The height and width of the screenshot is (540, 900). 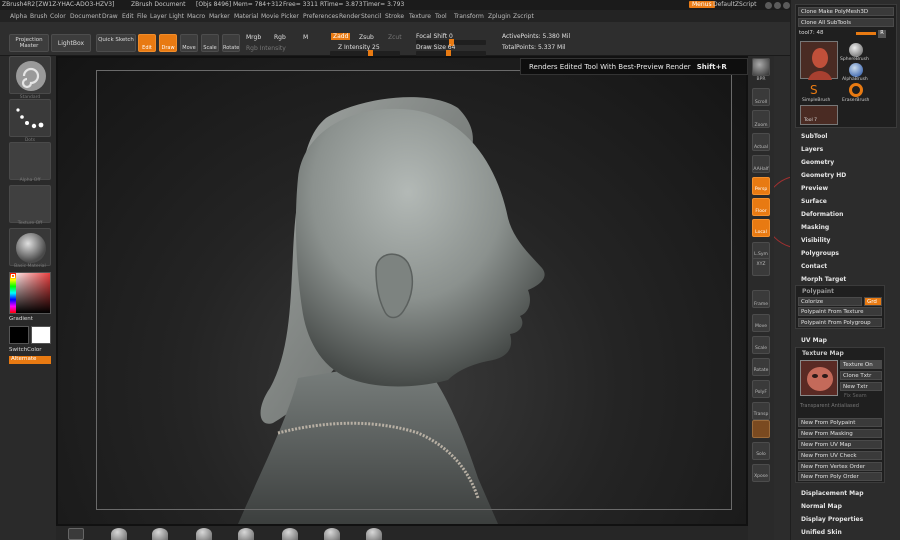 What do you see at coordinates (168, 43) in the screenshot?
I see `draw-button: Draw` at bounding box center [168, 43].